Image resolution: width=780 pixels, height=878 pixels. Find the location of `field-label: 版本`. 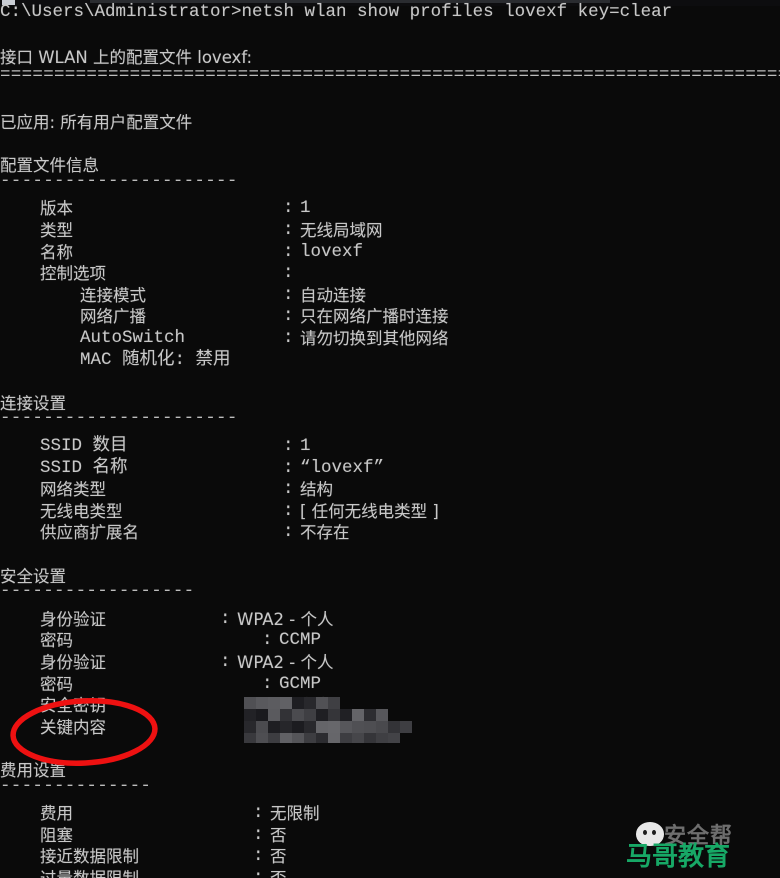

field-label: 版本 is located at coordinates (56, 209).